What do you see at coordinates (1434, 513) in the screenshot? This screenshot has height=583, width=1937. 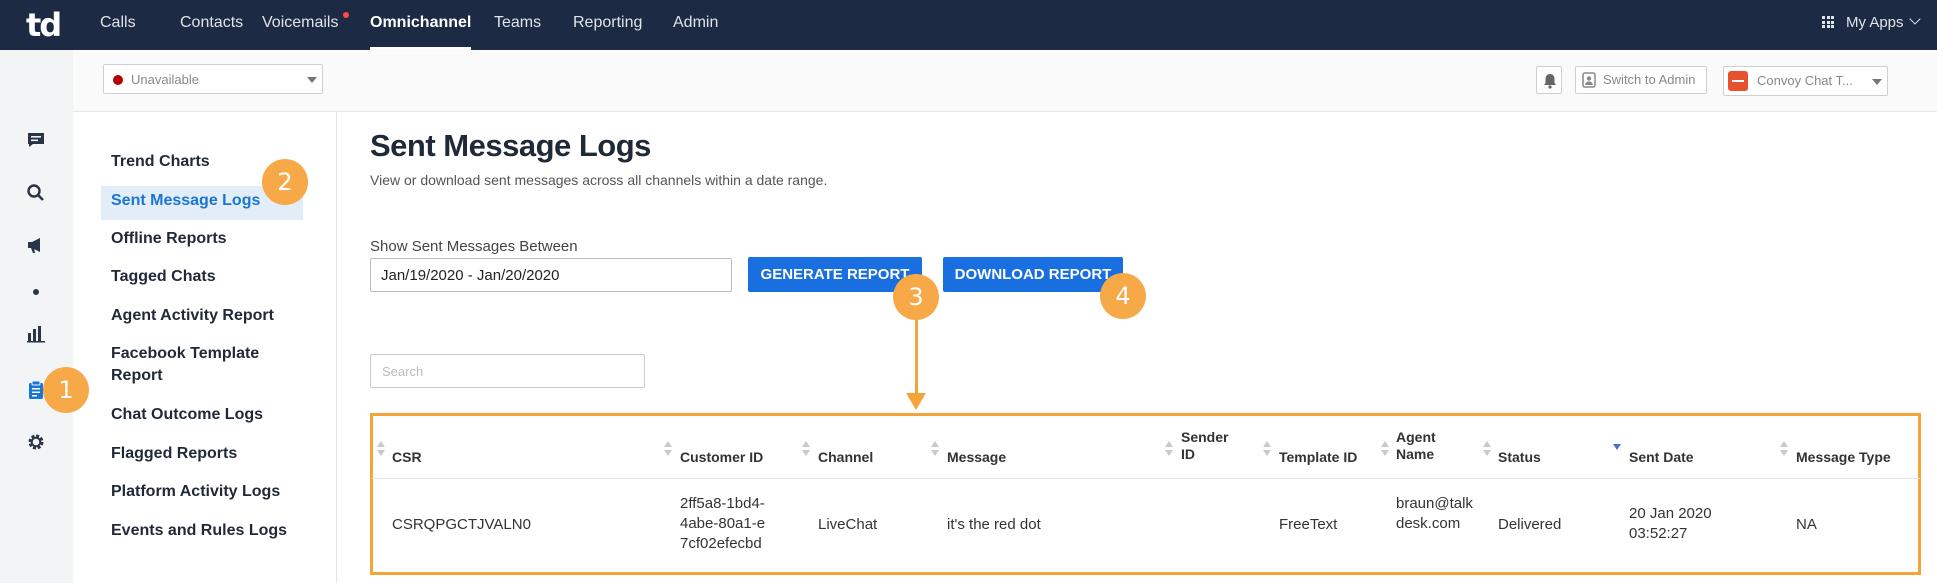 I see `cell-agent-name: braun@talkdesk.com` at bounding box center [1434, 513].